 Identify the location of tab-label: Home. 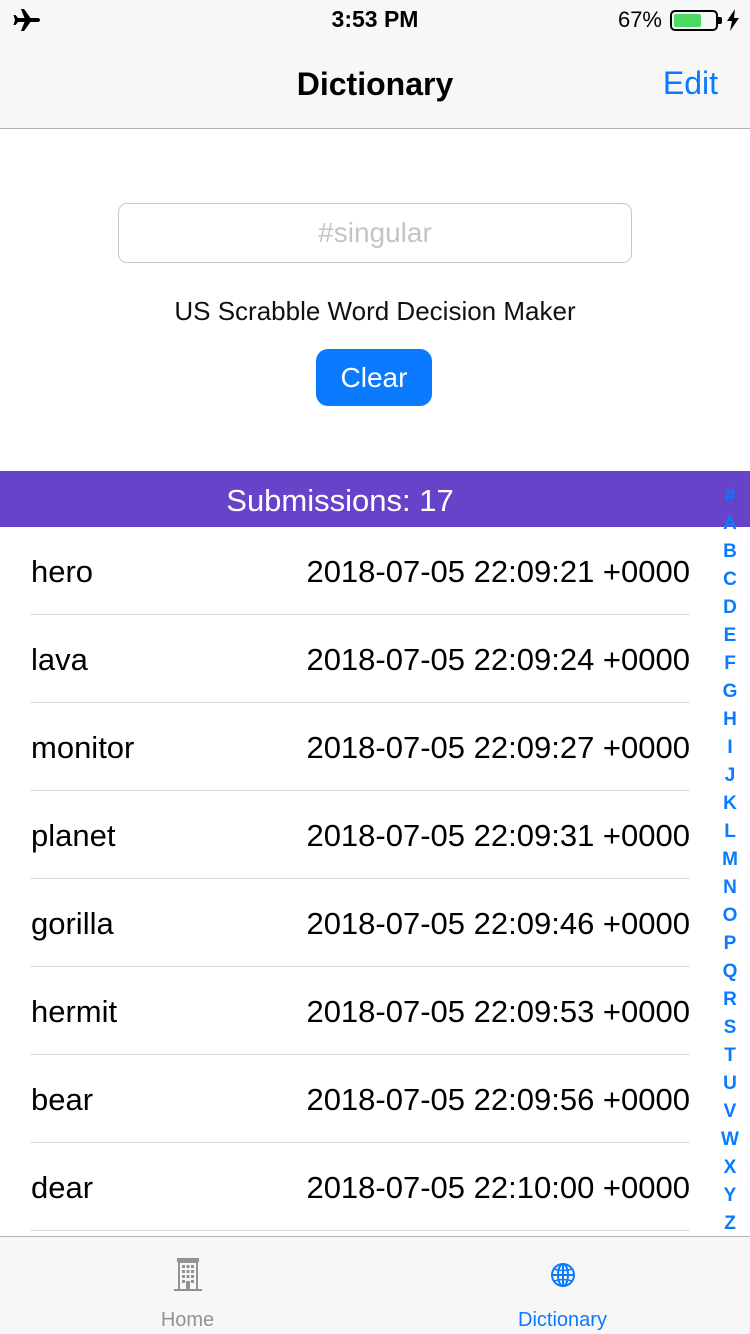
(187, 1320).